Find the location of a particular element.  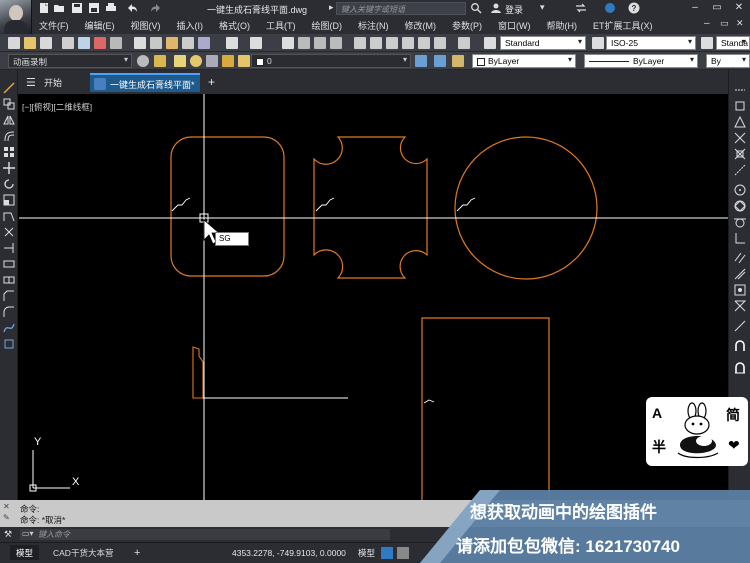

promo-line-2: 请添加包包微信: 1621730740 is located at coordinates (568, 546).